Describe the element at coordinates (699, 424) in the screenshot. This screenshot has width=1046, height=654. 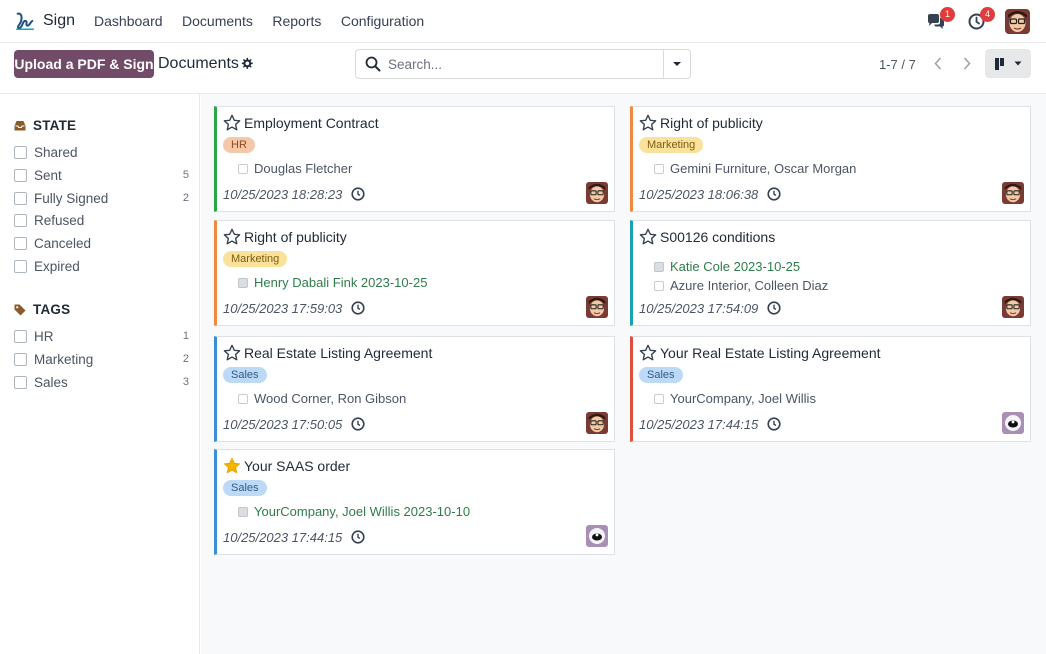
I see `card-date: 10/25/2023 17:44:15` at that location.